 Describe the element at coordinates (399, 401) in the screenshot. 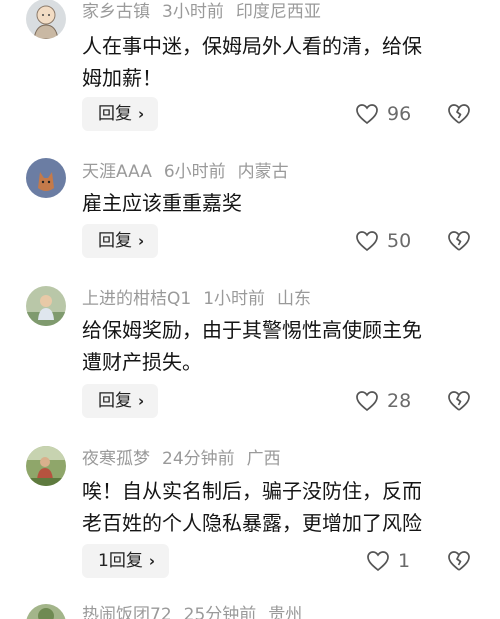

I see `like-count: 28` at that location.